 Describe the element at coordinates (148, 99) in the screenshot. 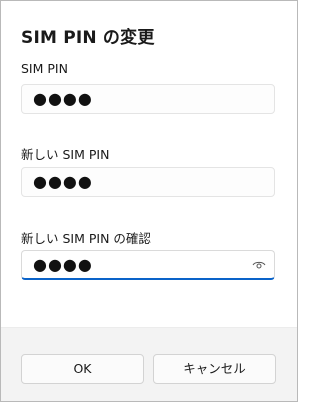

I see `current-pin-input: ●●●●` at that location.